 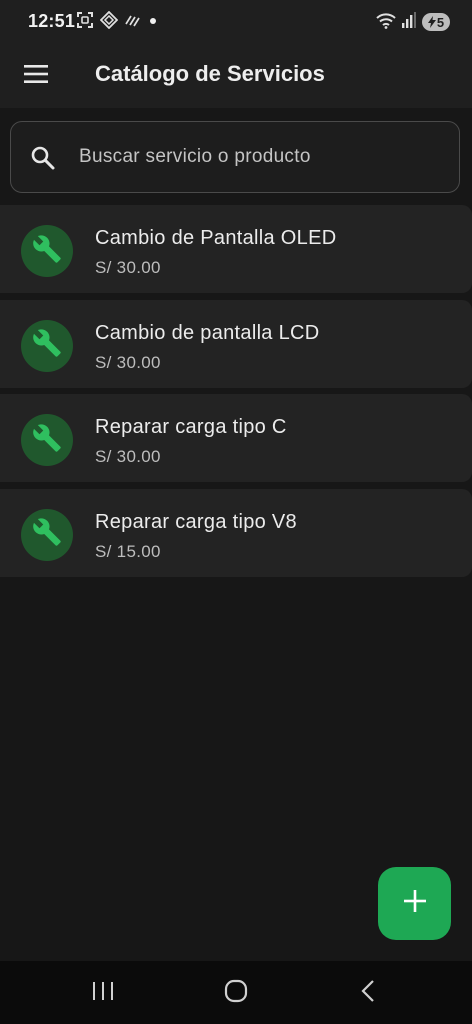 I want to click on service-name: Reparar carga tipo C, so click(x=191, y=427).